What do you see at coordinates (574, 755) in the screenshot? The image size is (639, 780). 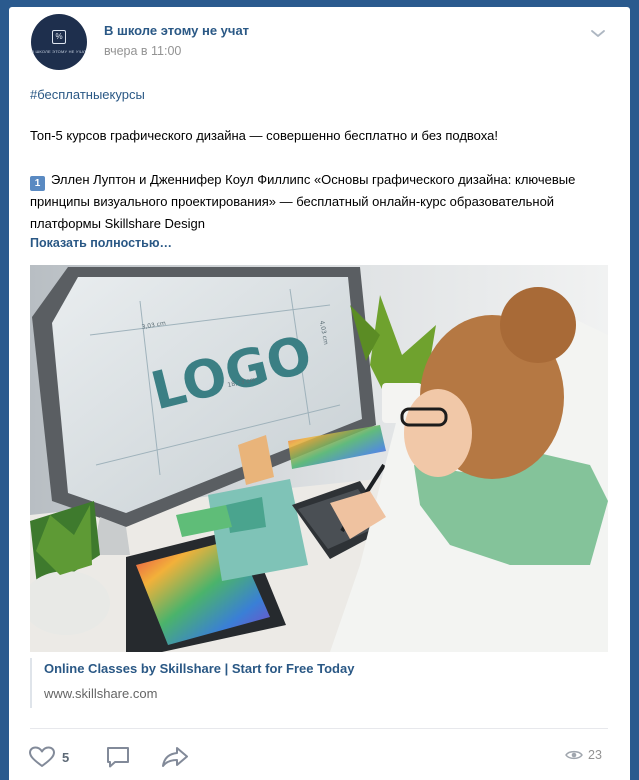 I see `eye-icon` at bounding box center [574, 755].